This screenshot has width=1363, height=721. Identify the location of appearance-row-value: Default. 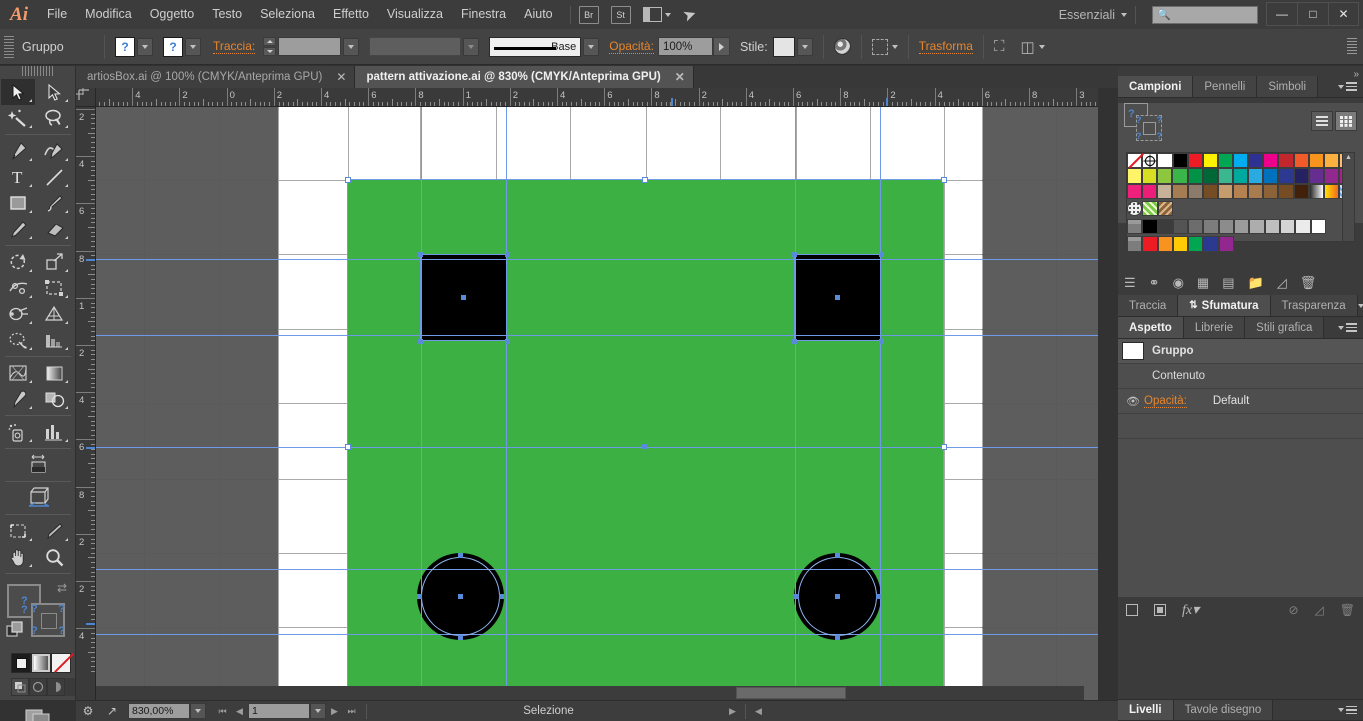
(1231, 401).